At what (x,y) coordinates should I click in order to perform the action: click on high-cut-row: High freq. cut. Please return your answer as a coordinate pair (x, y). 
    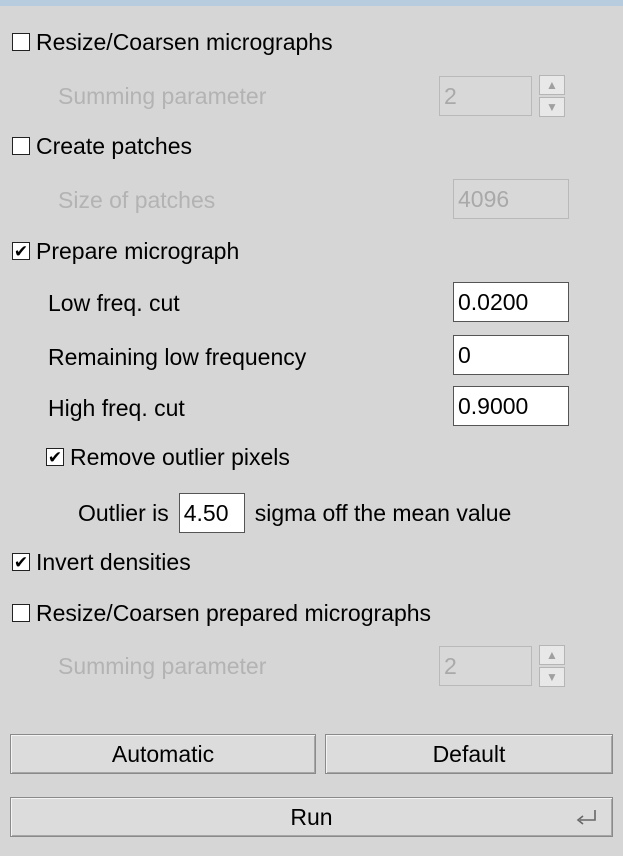
    Looking at the image, I should click on (116, 408).